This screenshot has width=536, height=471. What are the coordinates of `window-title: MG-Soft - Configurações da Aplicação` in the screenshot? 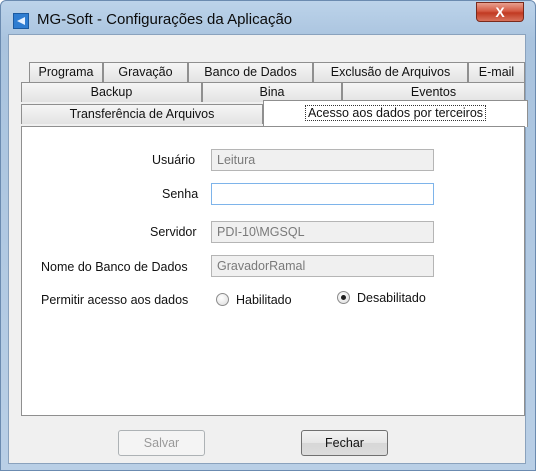 It's located at (165, 19).